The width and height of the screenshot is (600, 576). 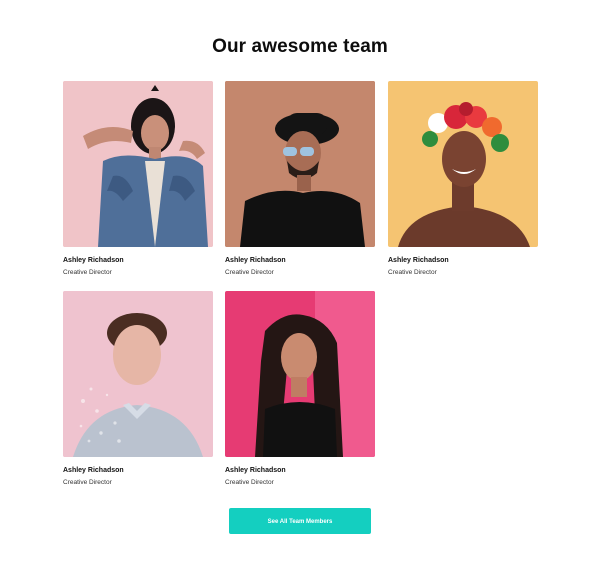 I want to click on see-all-team-members-button: See All Team Members, so click(x=300, y=521).